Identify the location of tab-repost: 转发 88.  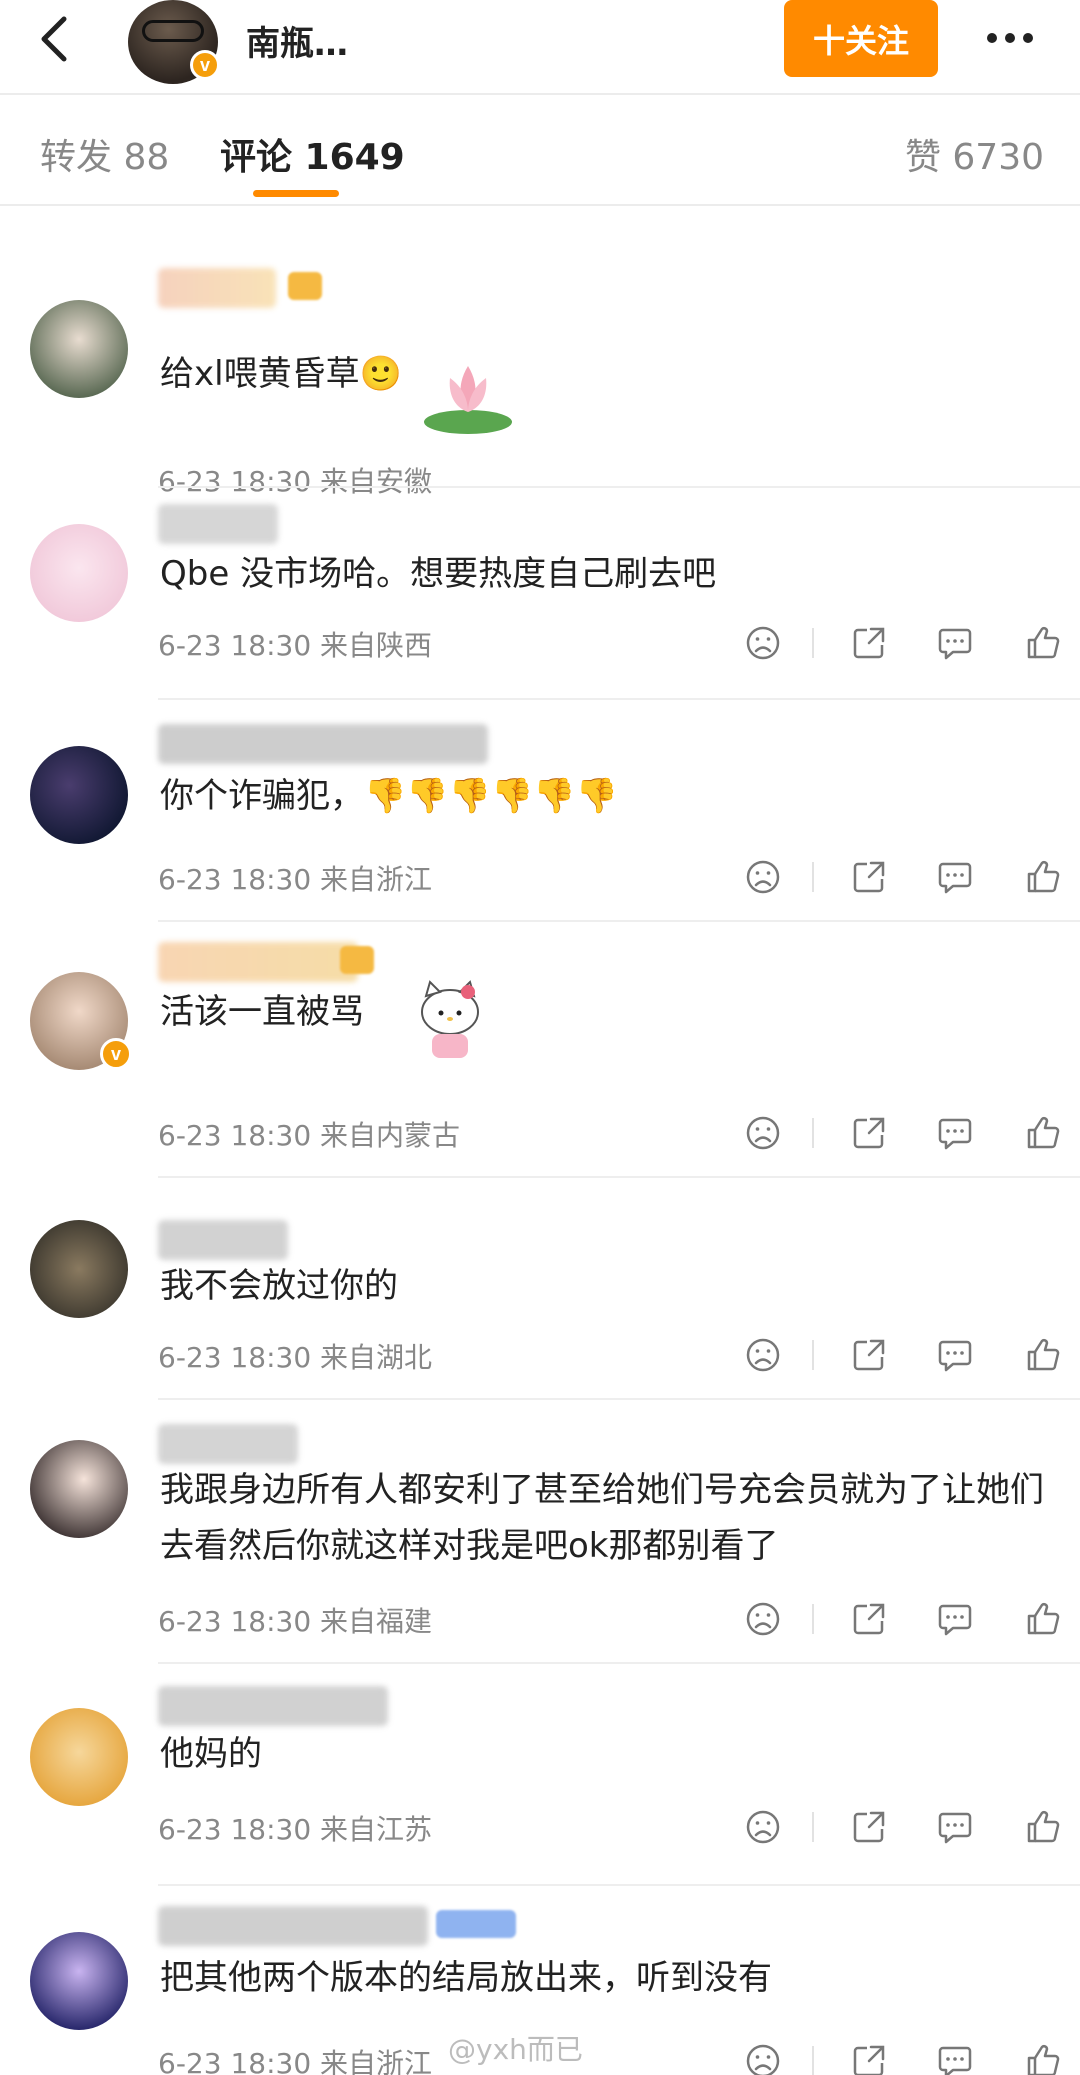
(104, 154).